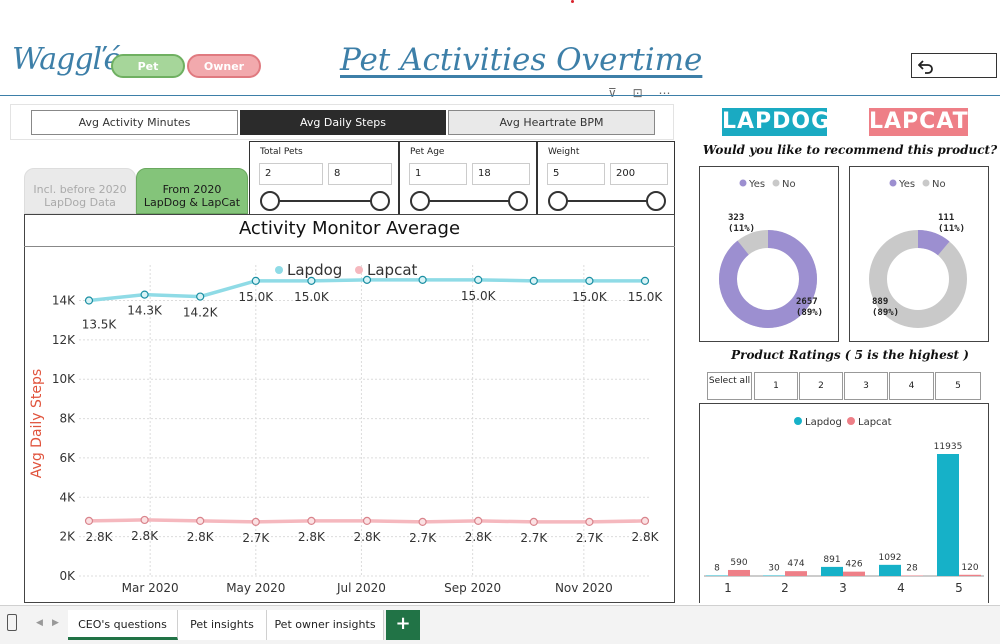  What do you see at coordinates (717, 569) in the screenshot?
I see `bar-value-label: 8` at bounding box center [717, 569].